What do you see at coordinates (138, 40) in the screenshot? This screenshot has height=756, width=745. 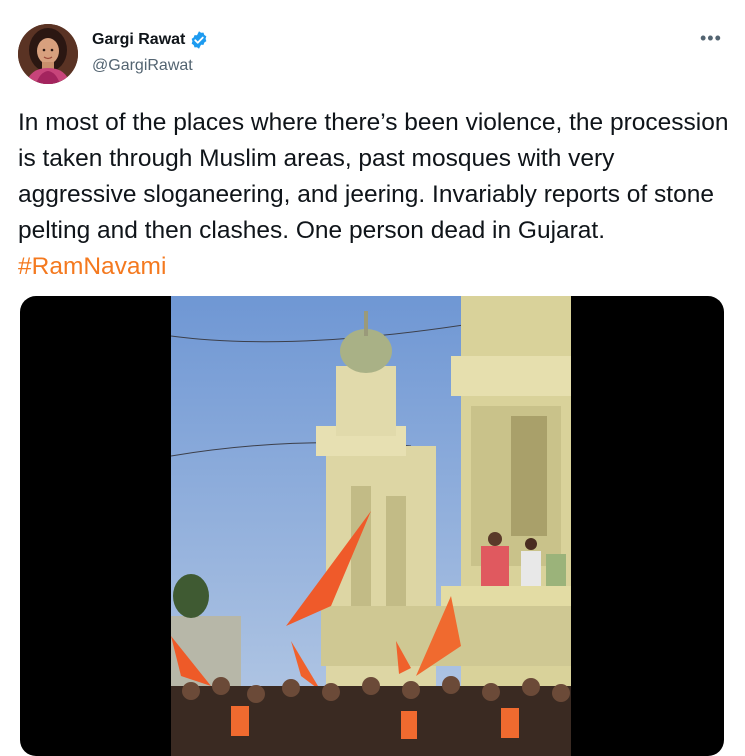 I see `author-name: Gargi Rawat` at bounding box center [138, 40].